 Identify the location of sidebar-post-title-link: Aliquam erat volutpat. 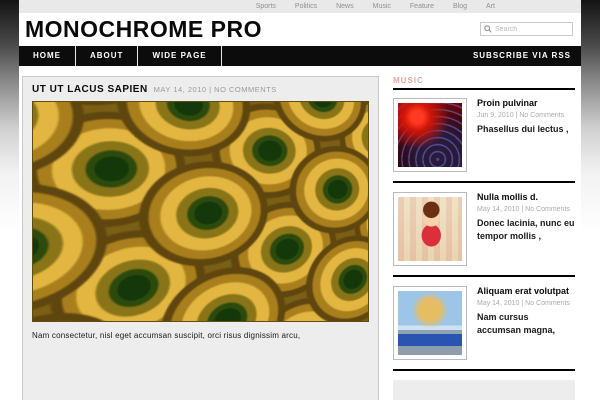
(526, 291).